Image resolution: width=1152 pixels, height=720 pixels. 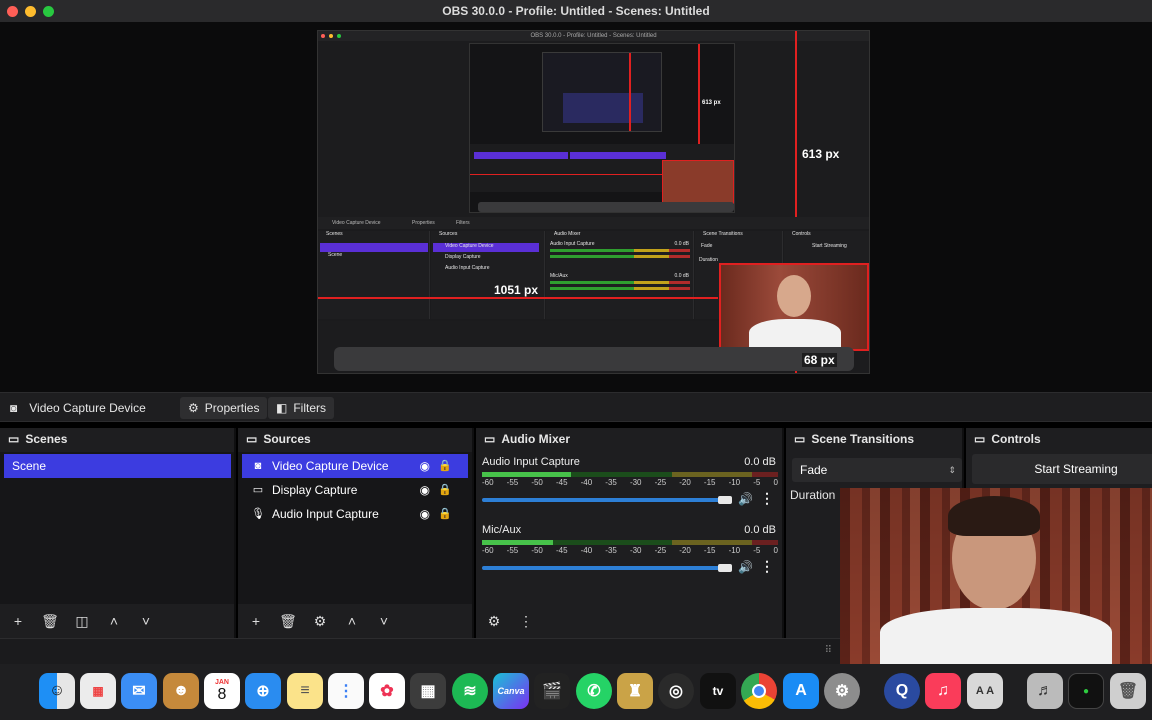 What do you see at coordinates (352, 621) in the screenshot?
I see `move-source-up-button: ˄` at bounding box center [352, 621].